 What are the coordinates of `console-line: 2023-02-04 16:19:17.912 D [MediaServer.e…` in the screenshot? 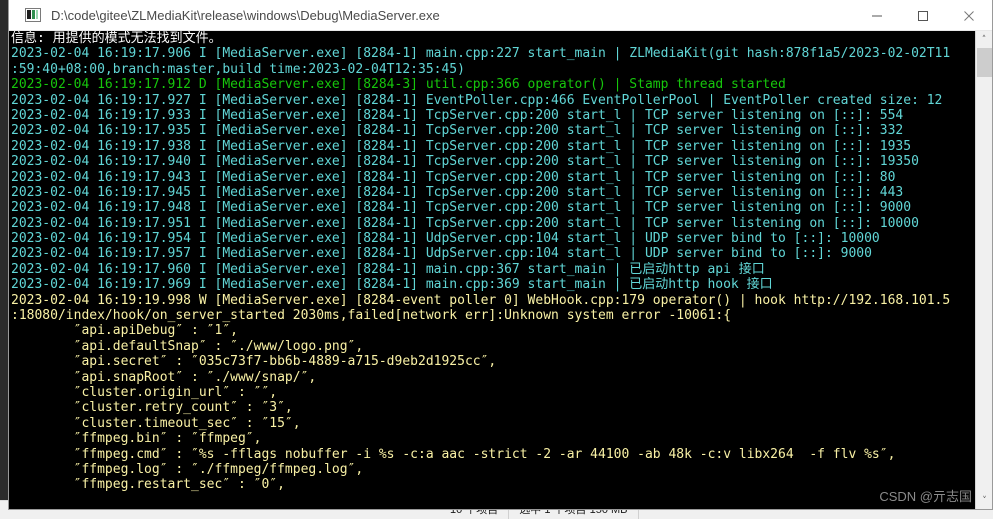 It's located at (398, 85).